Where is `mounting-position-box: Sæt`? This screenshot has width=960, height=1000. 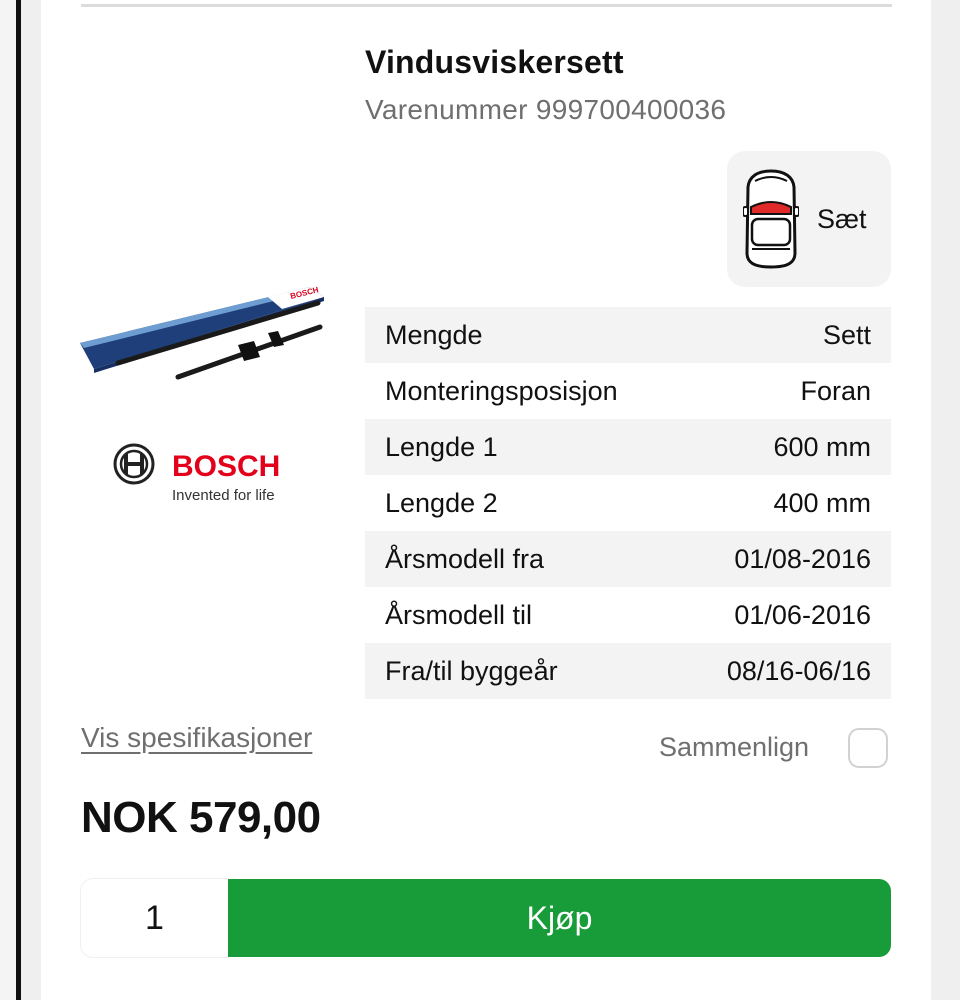 mounting-position-box: Sæt is located at coordinates (809, 219).